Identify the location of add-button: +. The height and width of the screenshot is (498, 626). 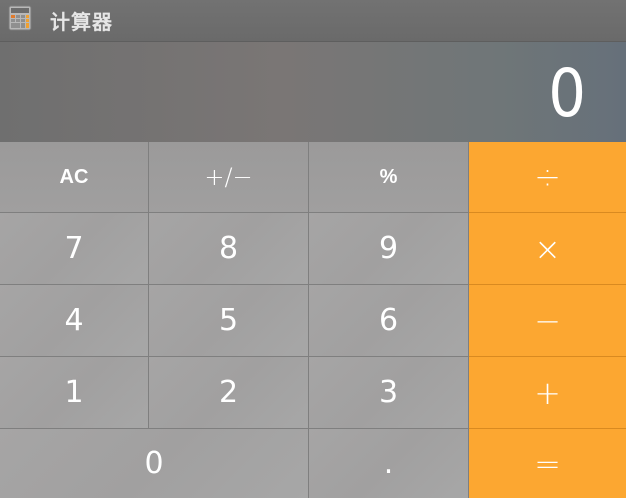
(547, 393).